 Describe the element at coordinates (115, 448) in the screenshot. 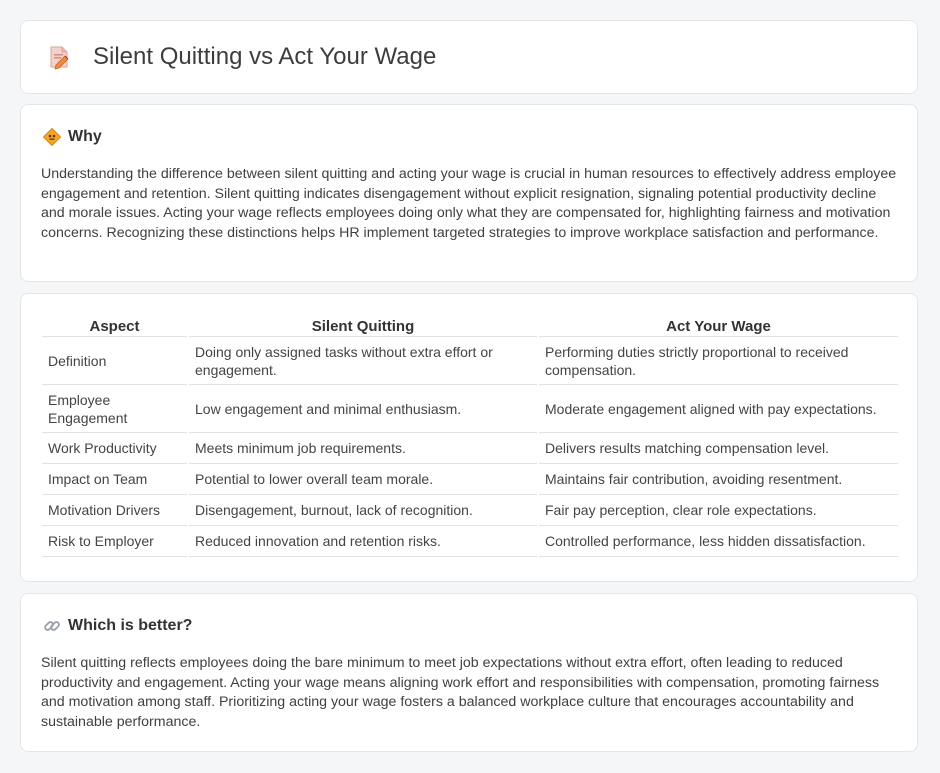

I see `cell-aspect: Work Productivity` at that location.